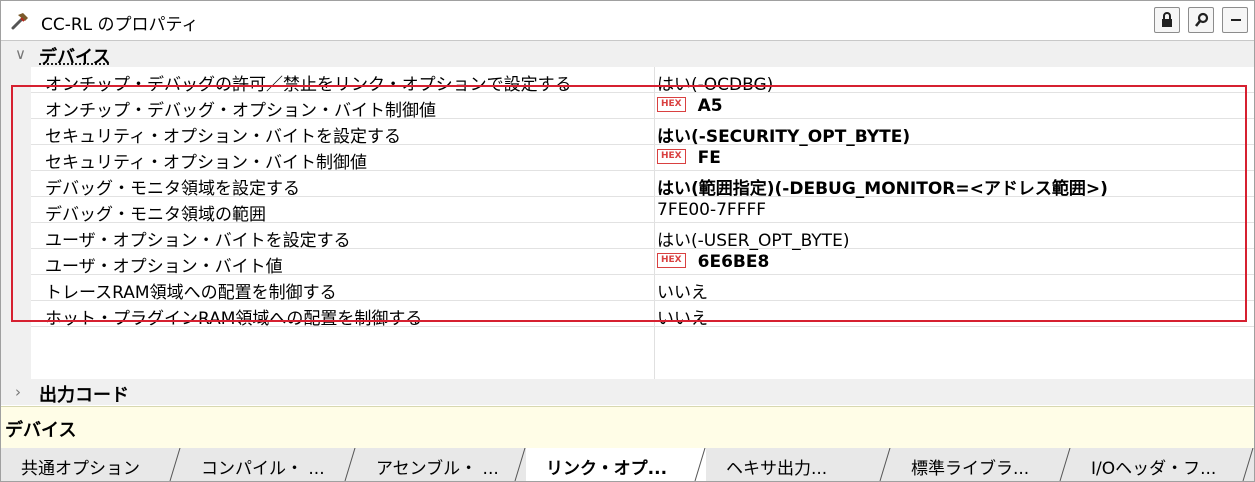 This screenshot has width=1255, height=482. I want to click on property-row: ユーザ・オプション・バイト値 HEX 6E6BE8, so click(642, 263).